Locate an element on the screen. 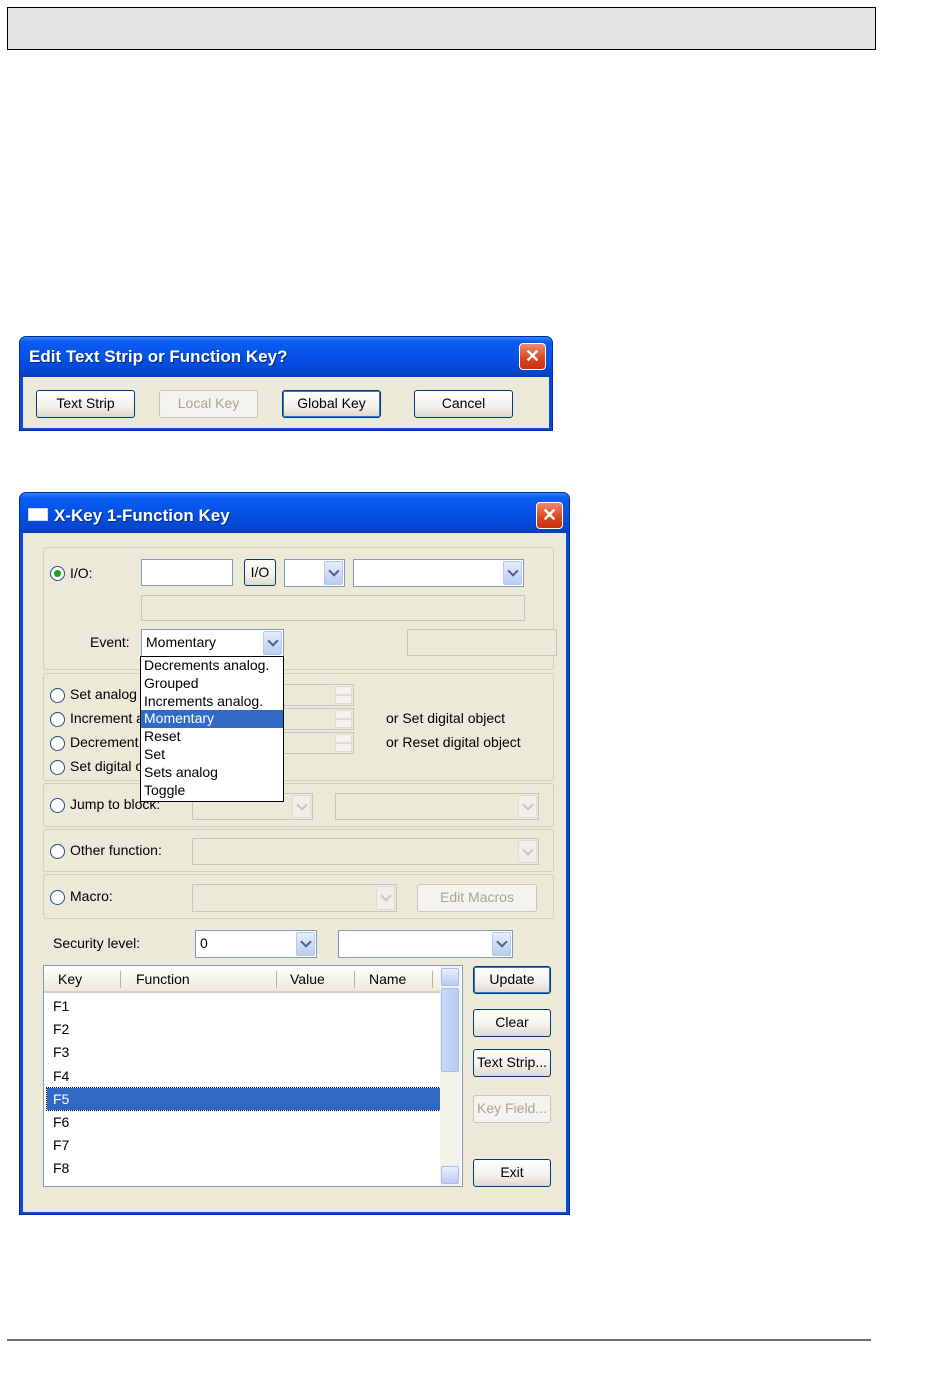 The image size is (950, 1395). event-option: Grouped is located at coordinates (212, 684).